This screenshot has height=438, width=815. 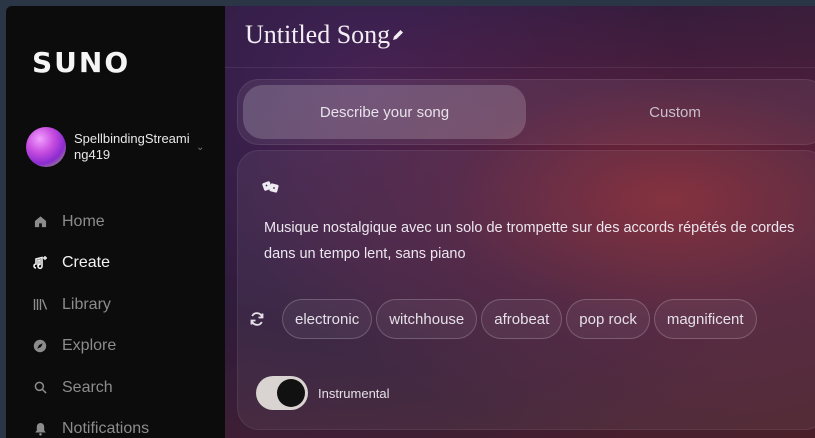 What do you see at coordinates (271, 188) in the screenshot?
I see `dice-icon` at bounding box center [271, 188].